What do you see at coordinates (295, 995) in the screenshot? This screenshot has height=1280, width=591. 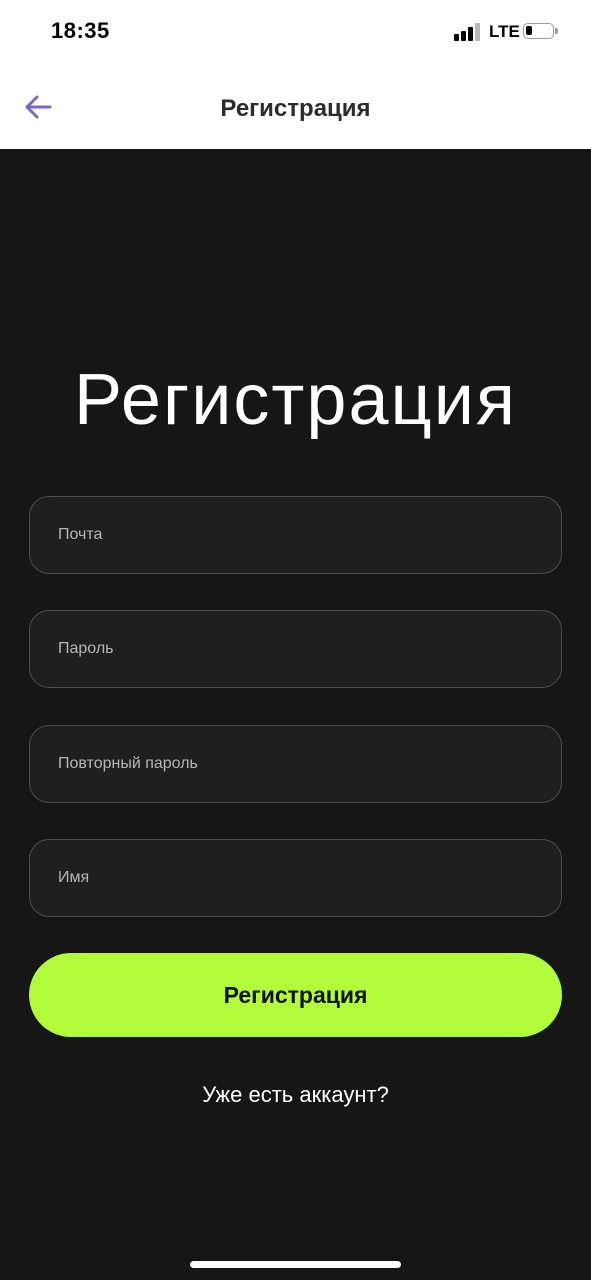 I see `register-button: Регистрация` at bounding box center [295, 995].